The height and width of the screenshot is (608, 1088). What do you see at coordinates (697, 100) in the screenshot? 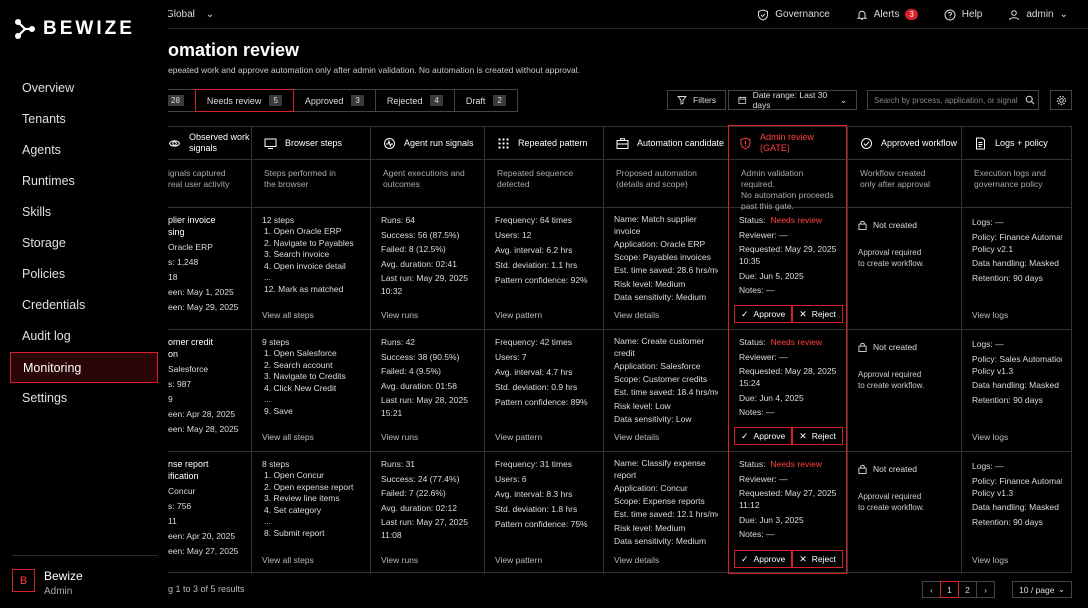
I see `filters-button: Filters` at bounding box center [697, 100].